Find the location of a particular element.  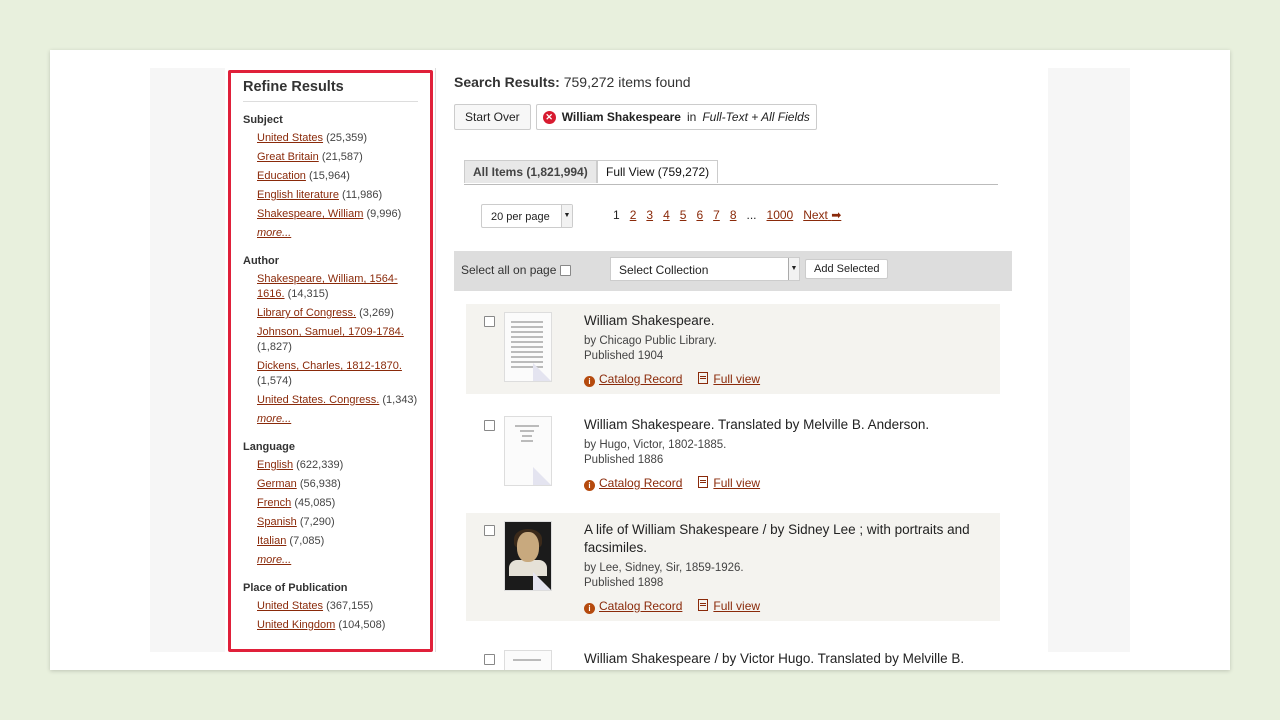

record-author: by Hugo, Victor, 1802-1885. is located at coordinates (655, 445).